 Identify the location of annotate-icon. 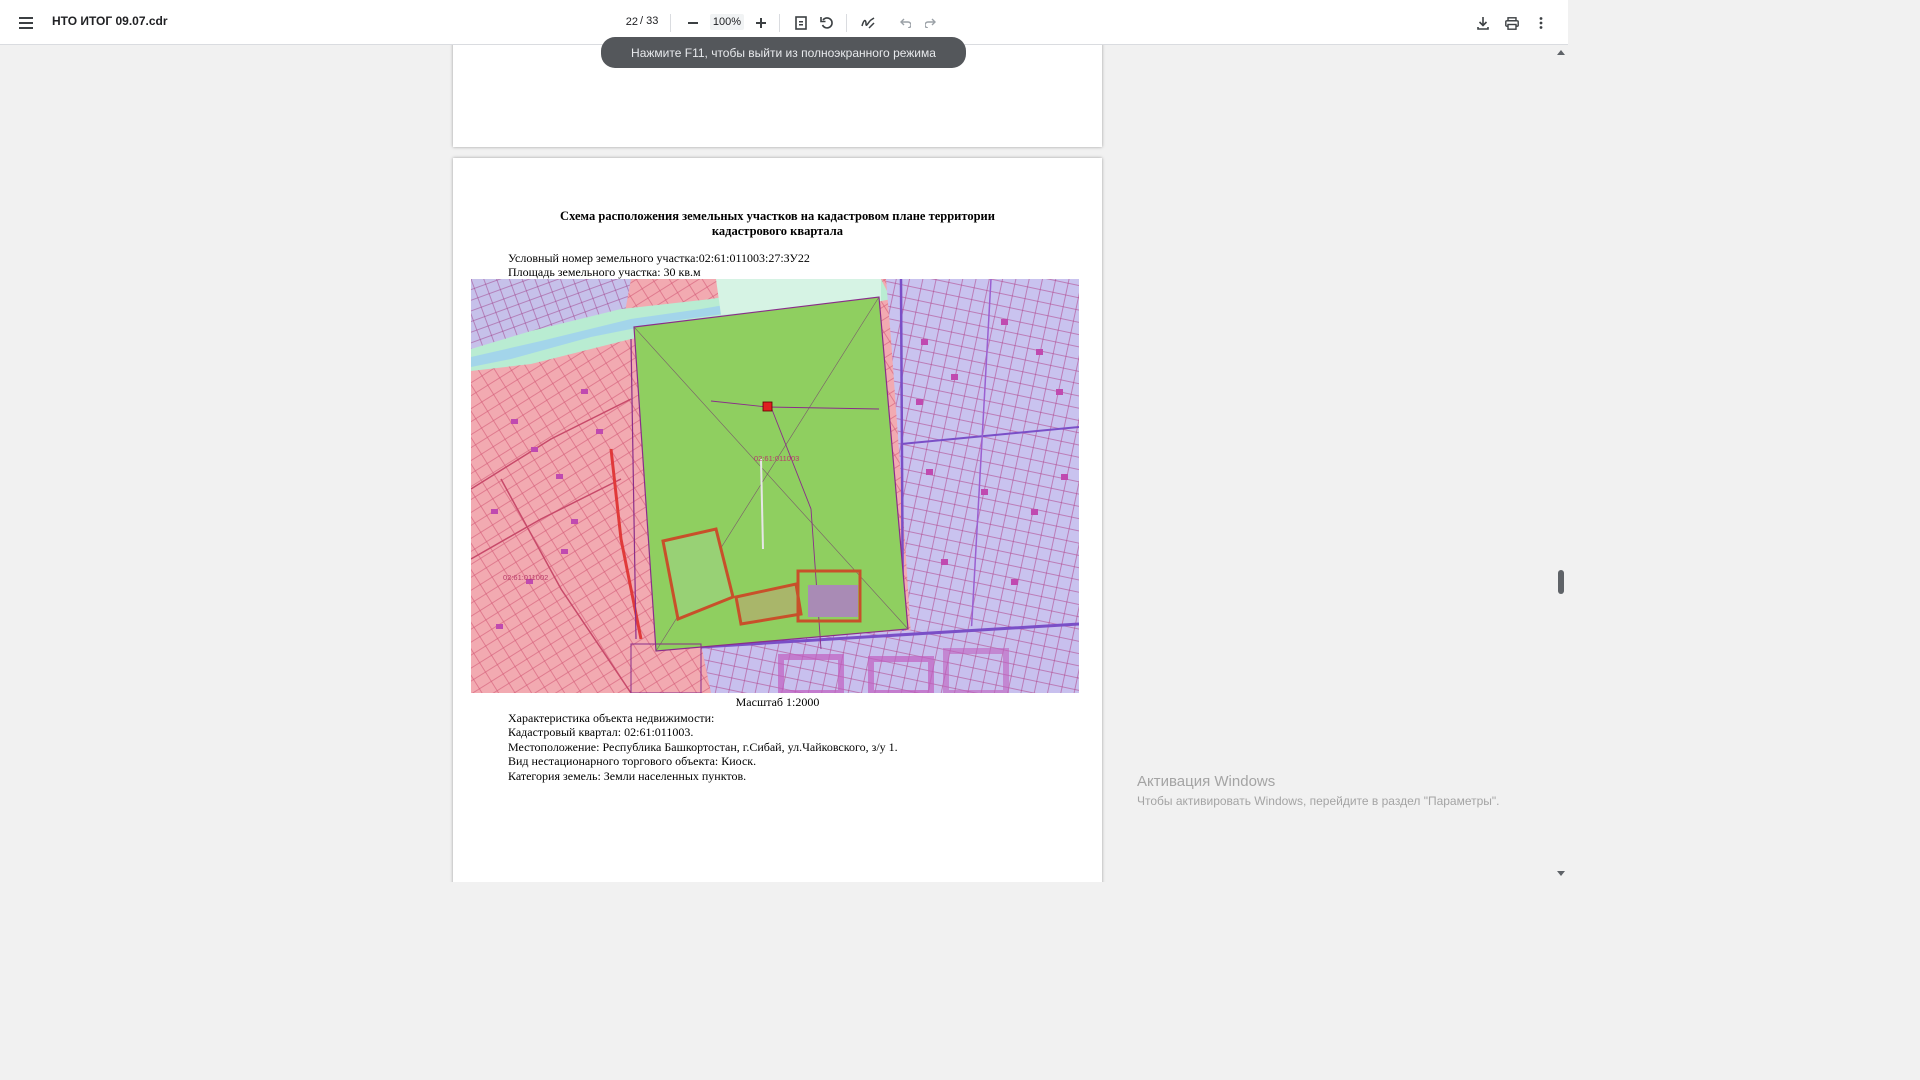
(868, 23).